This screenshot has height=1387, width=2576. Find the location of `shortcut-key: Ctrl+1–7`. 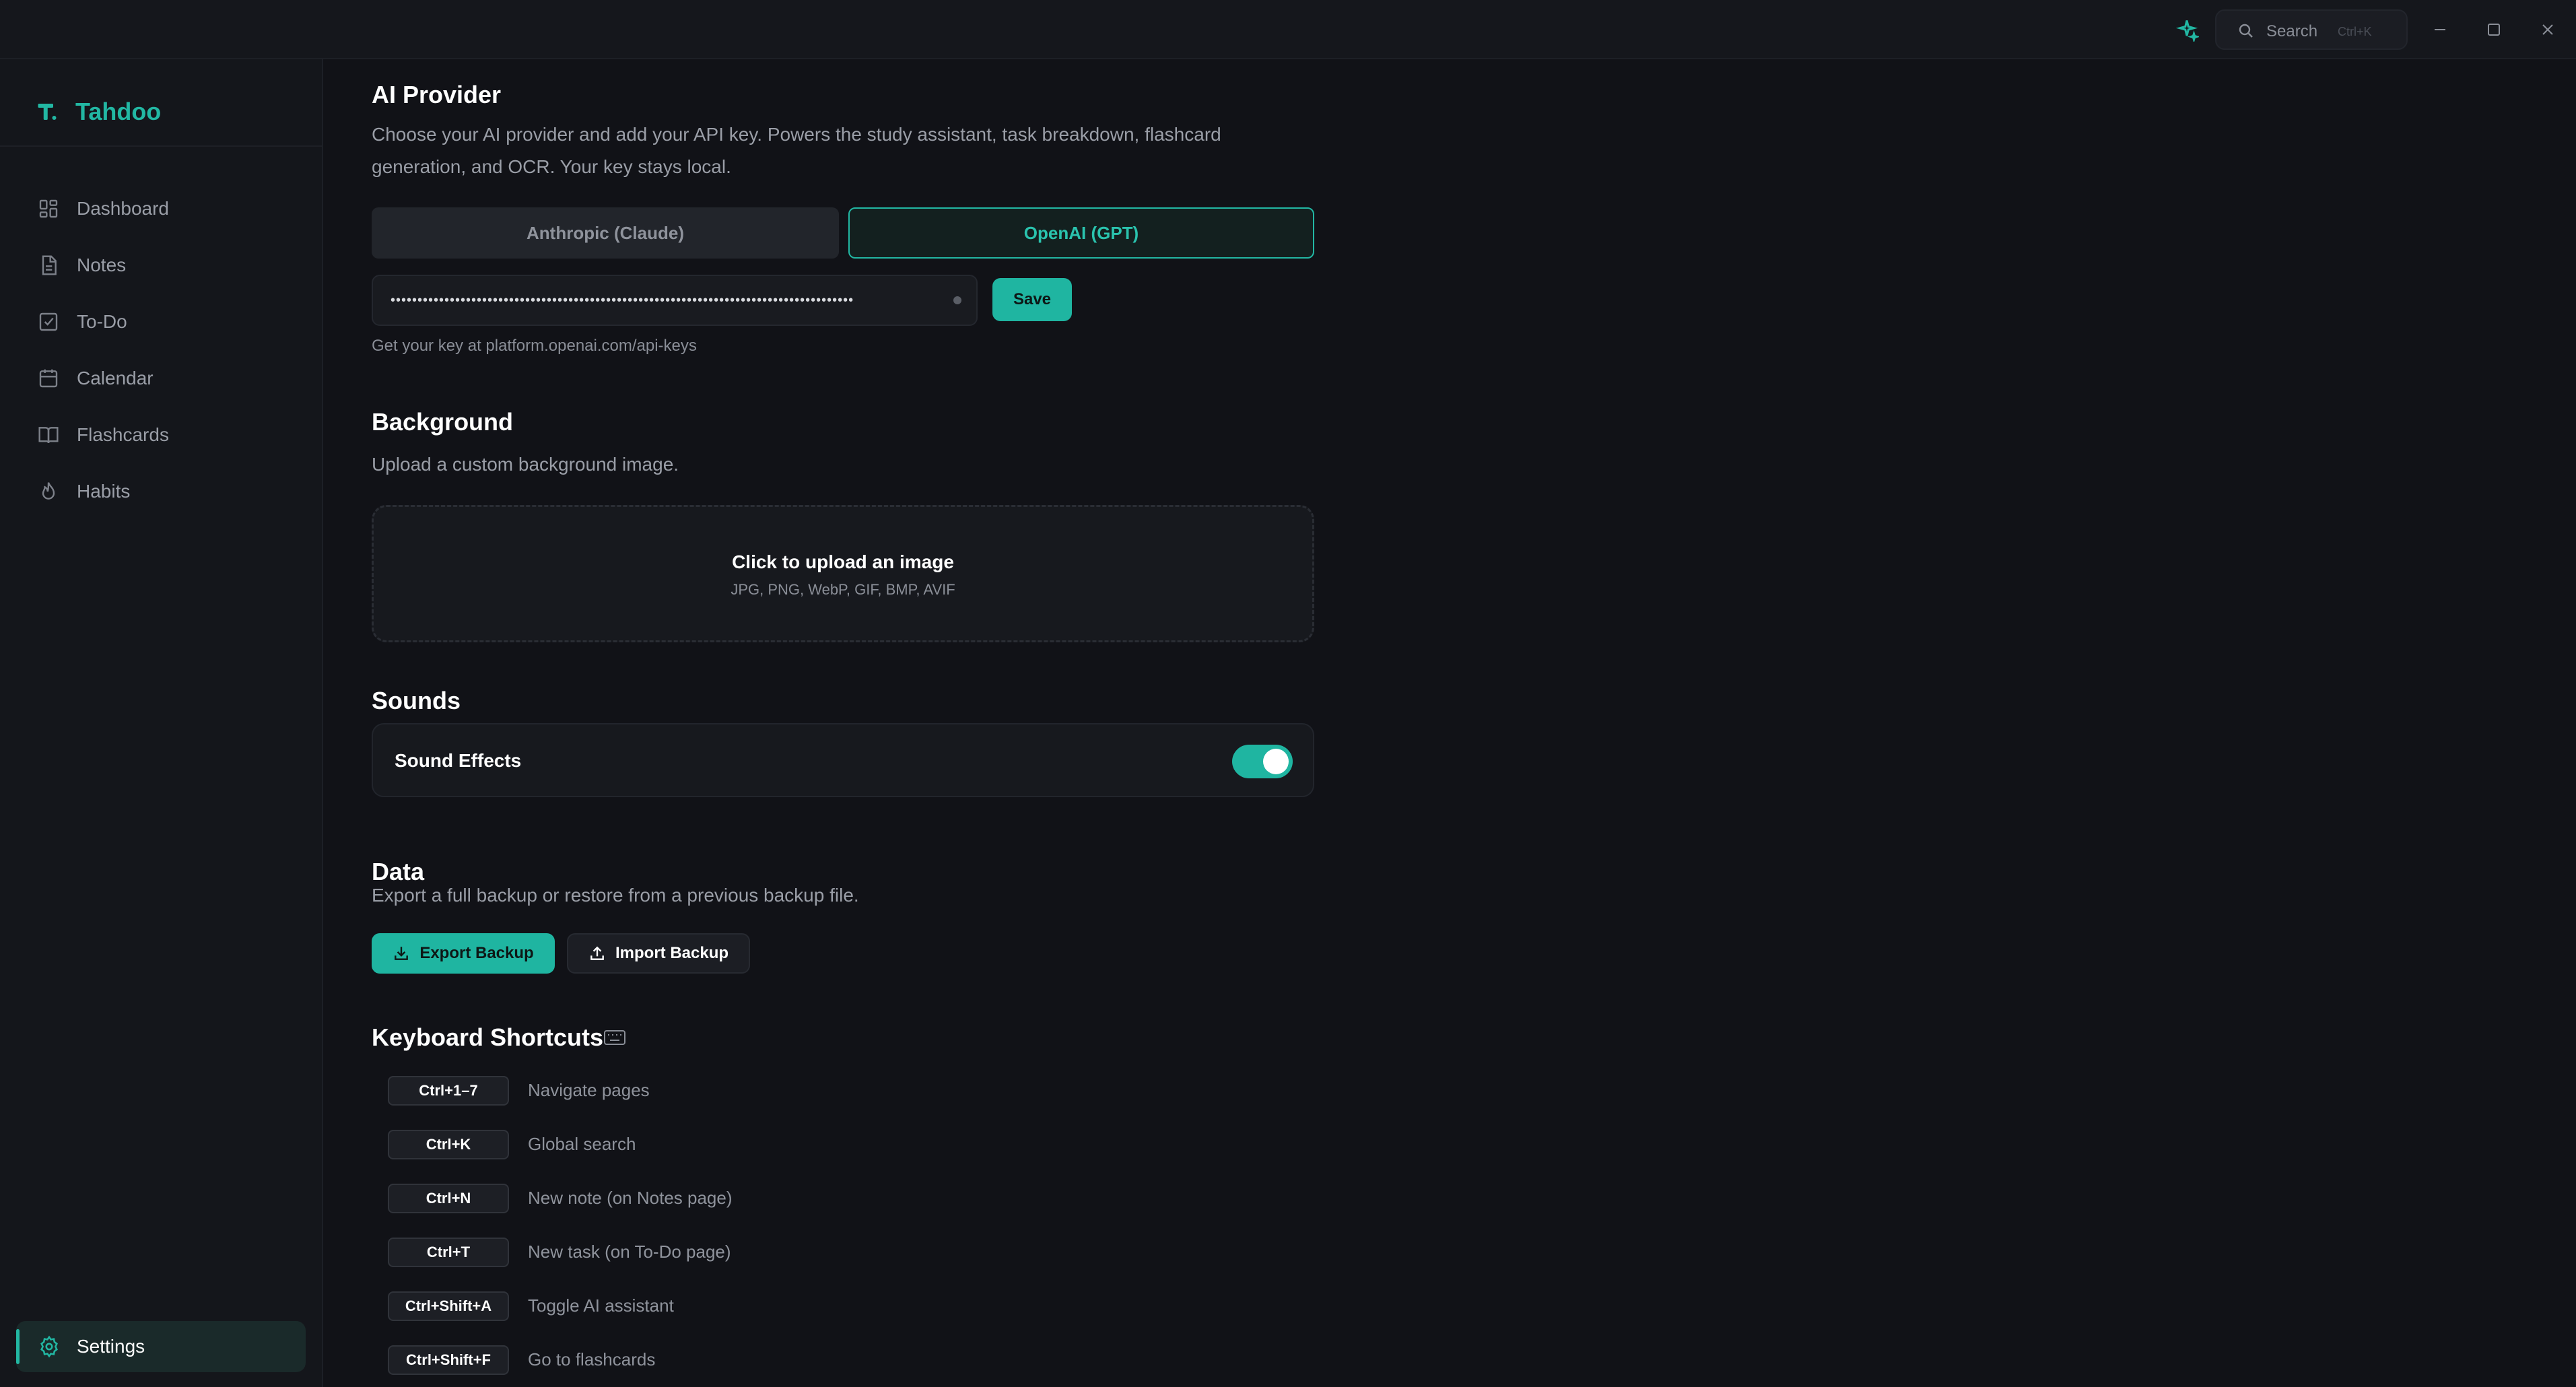

shortcut-key: Ctrl+1–7 is located at coordinates (448, 1091).